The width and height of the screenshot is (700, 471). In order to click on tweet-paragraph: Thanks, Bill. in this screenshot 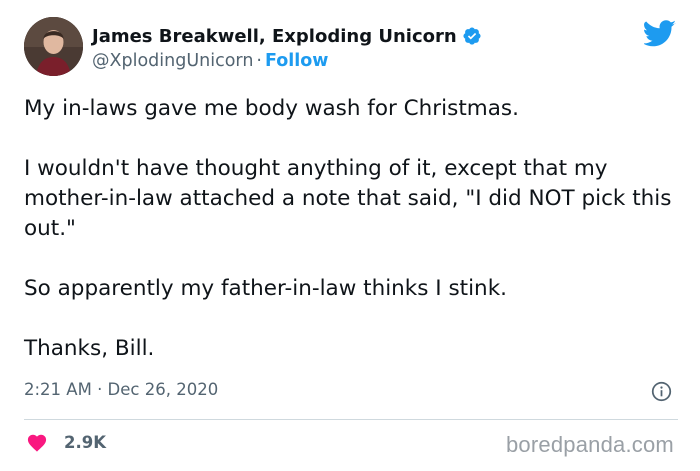, I will do `click(89, 348)`.